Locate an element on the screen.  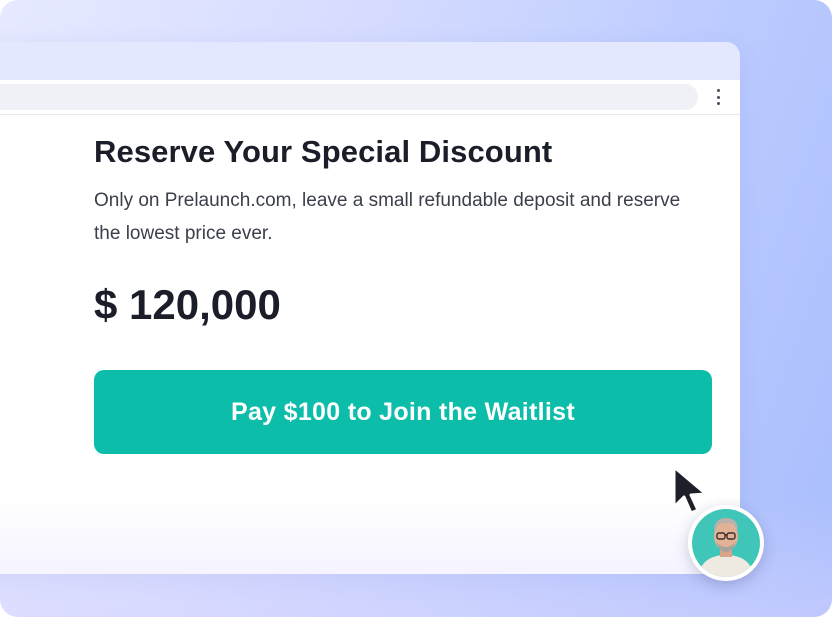
address-bar is located at coordinates (349, 97).